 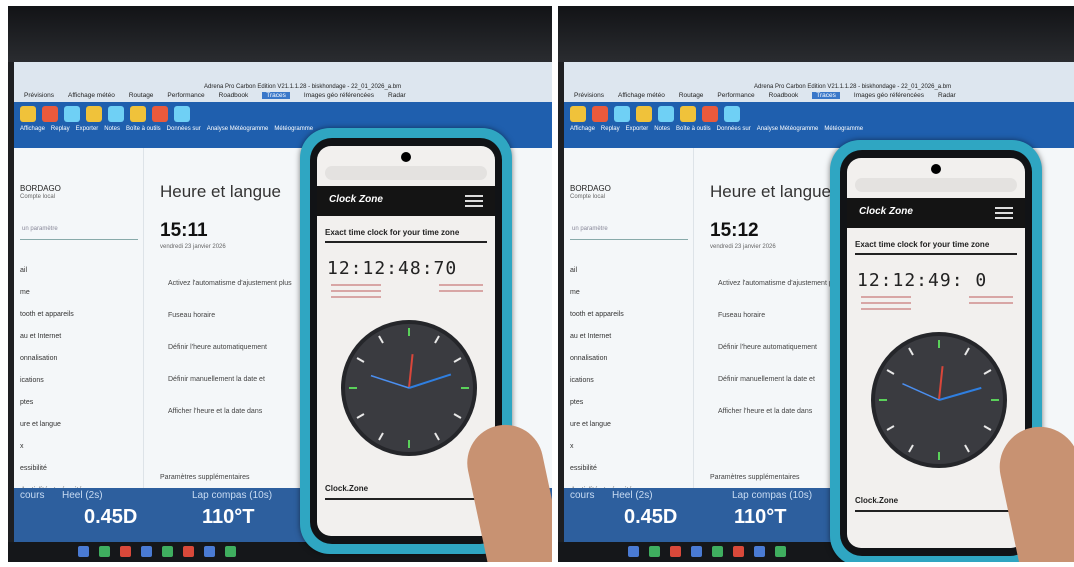 I want to click on setting-set-time-auto: Définir l'heure automatiquement, so click(x=230, y=348).